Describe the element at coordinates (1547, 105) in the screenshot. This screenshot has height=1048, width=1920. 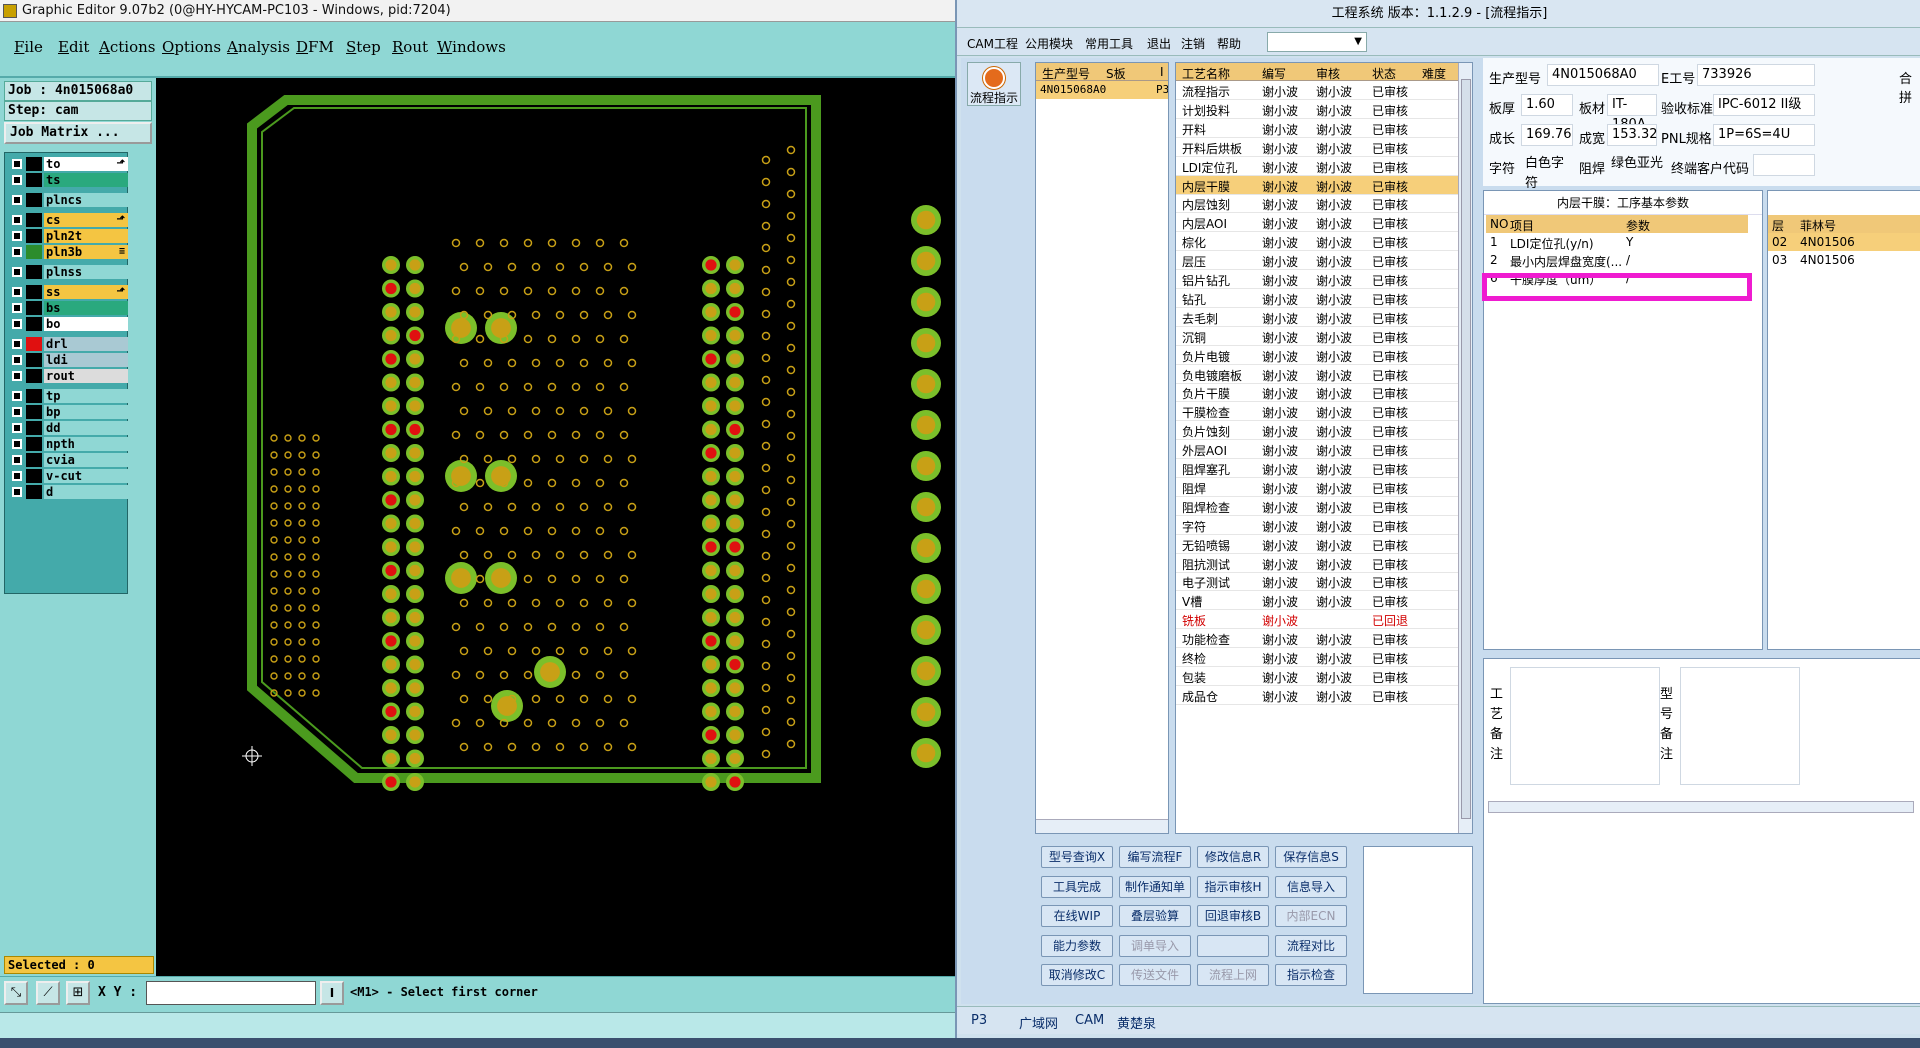
I see `thickness-value: 1.60` at that location.